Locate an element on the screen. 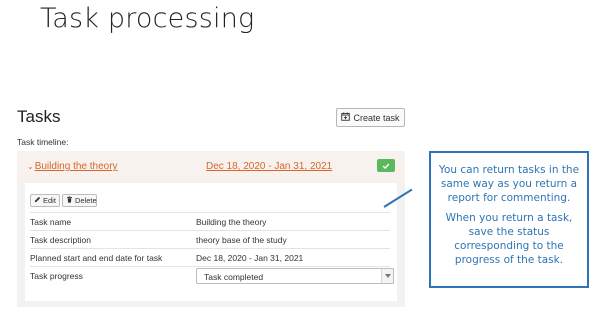 The image size is (600, 324). check-icon is located at coordinates (386, 166).